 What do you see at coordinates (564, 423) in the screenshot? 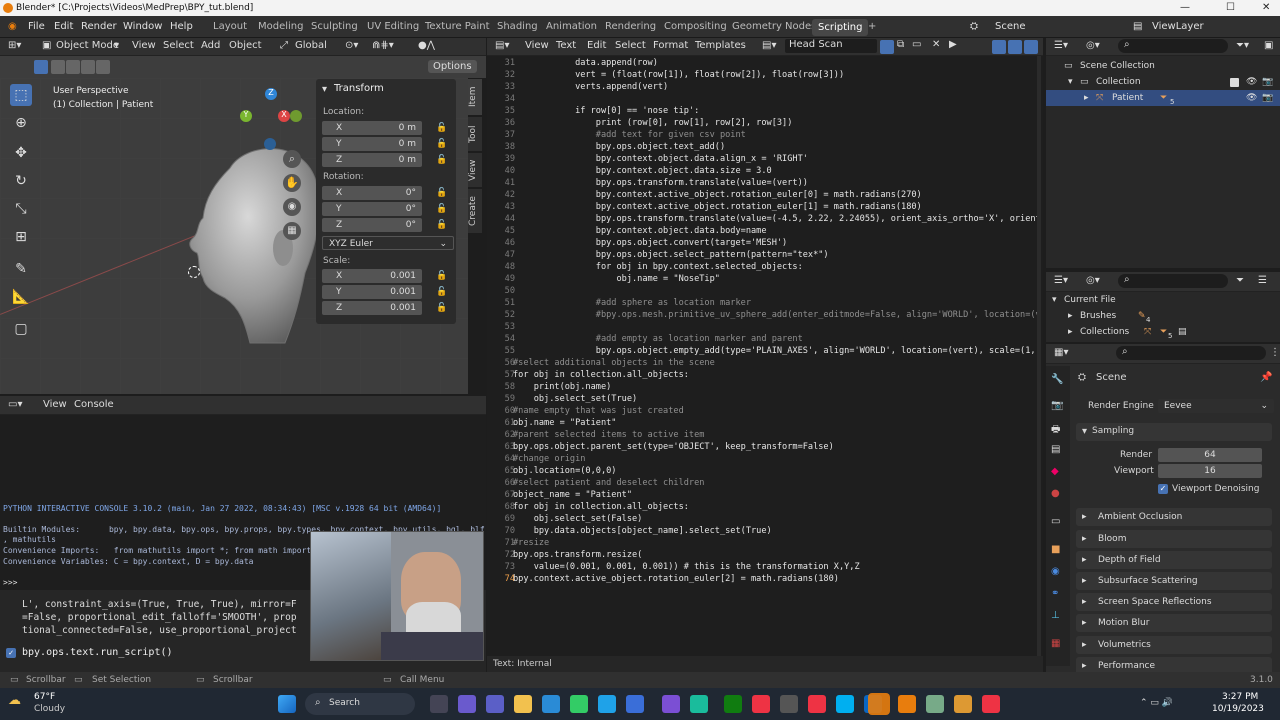
I see `code-line: obj.name = "Patient"` at bounding box center [564, 423].